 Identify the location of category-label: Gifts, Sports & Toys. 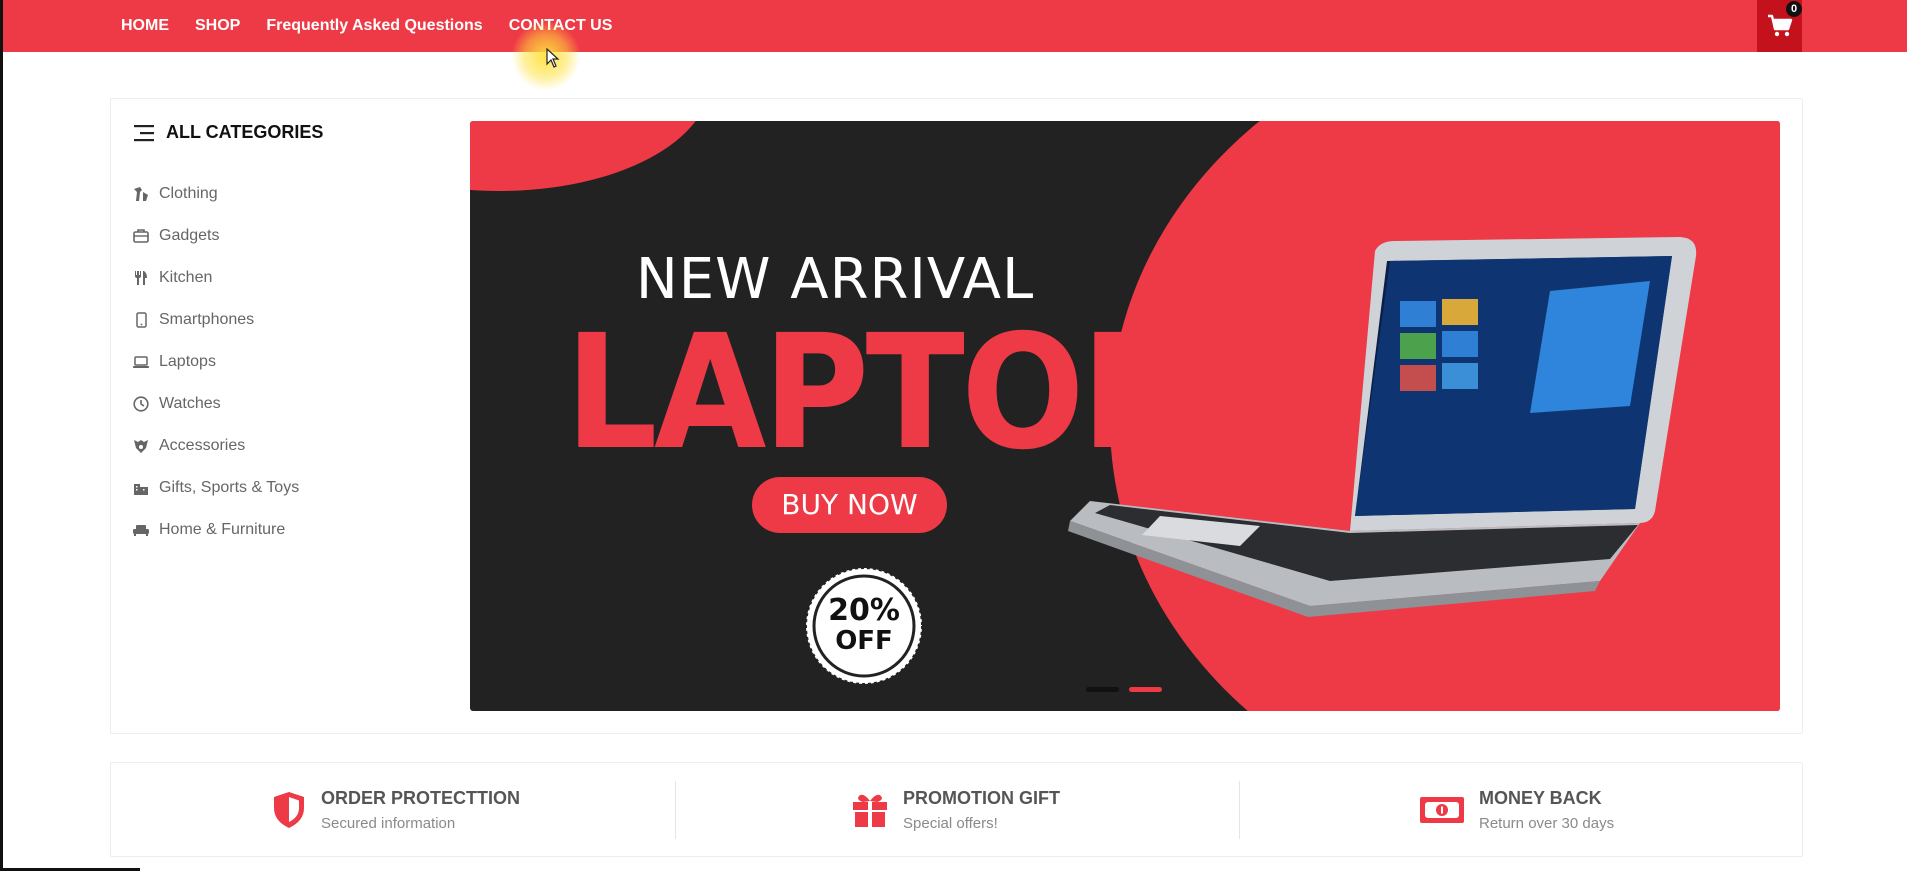
(229, 487).